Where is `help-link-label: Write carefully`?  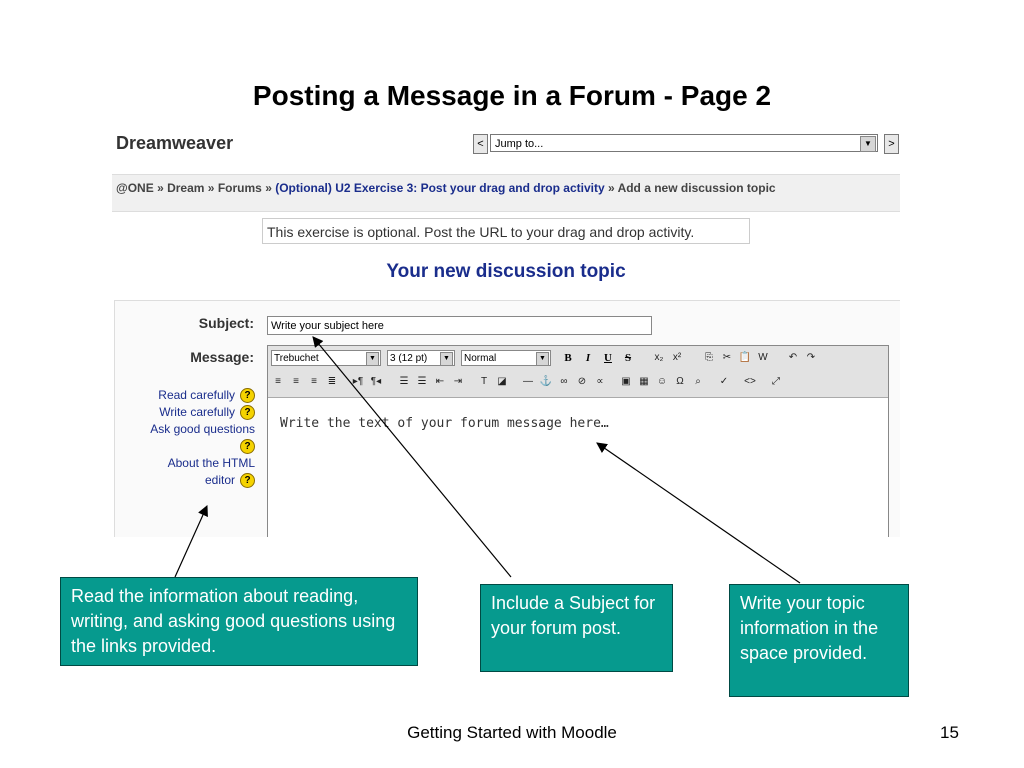 help-link-label: Write carefully is located at coordinates (197, 412).